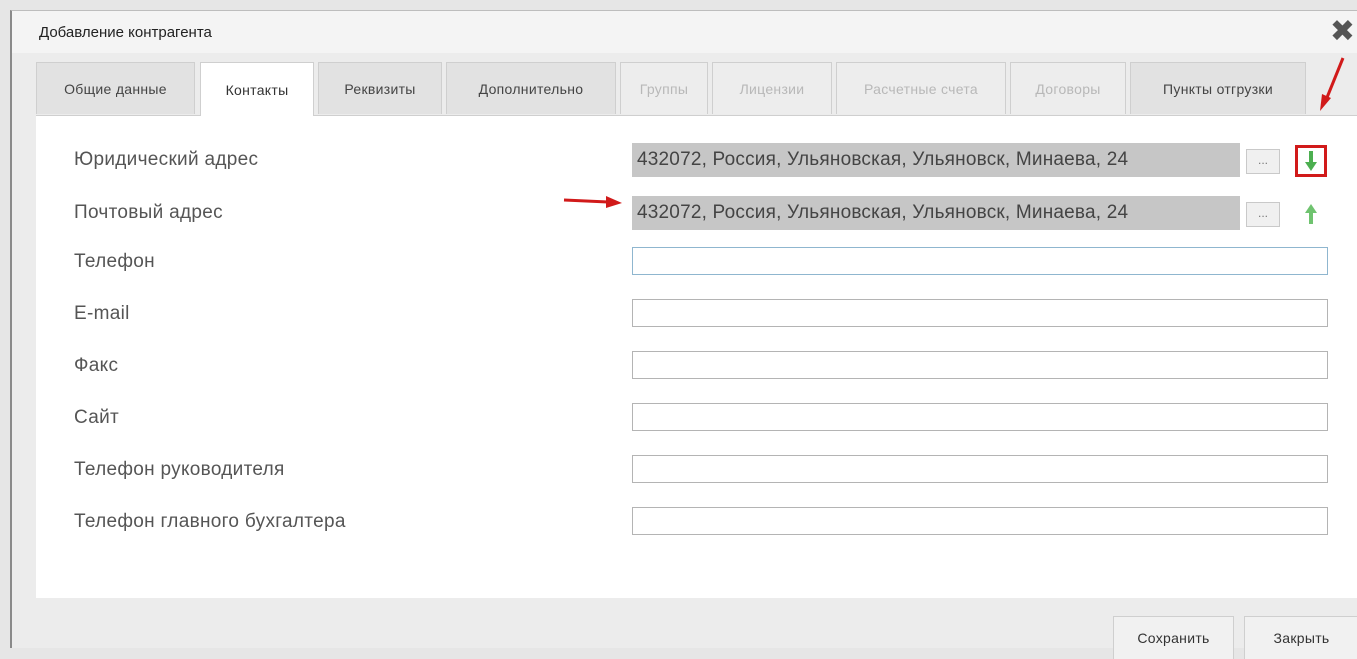  I want to click on dialog-titlebar: Добавление контрагента ✖, so click(684, 32).